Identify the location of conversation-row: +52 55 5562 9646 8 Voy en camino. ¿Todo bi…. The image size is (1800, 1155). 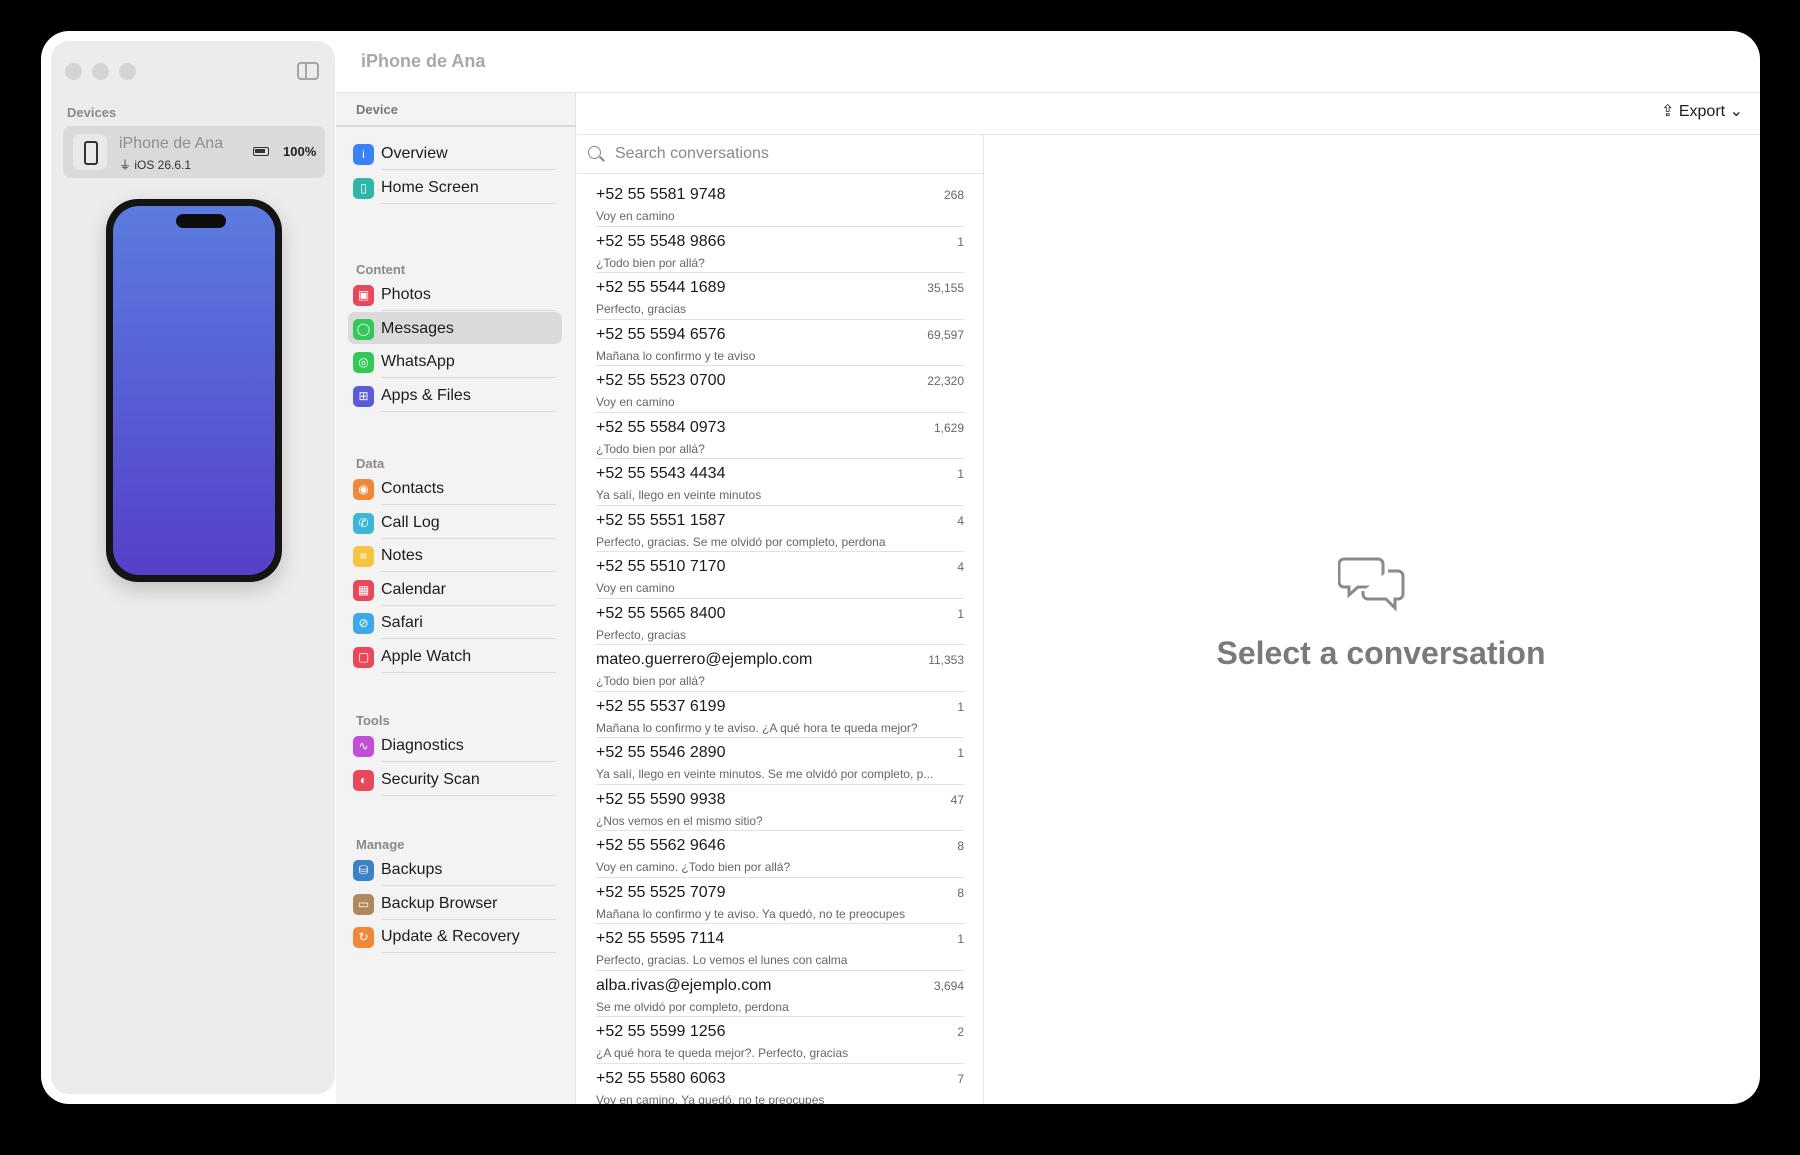
(780, 854).